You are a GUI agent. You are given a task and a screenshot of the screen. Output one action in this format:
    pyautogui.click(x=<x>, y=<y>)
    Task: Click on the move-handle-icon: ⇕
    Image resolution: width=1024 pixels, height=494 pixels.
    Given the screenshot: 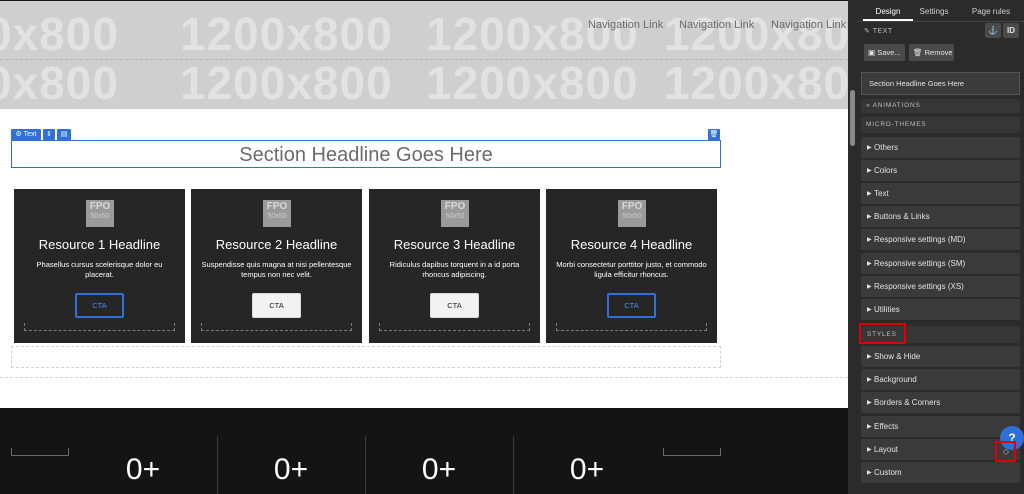 What is the action you would take?
    pyautogui.click(x=49, y=134)
    